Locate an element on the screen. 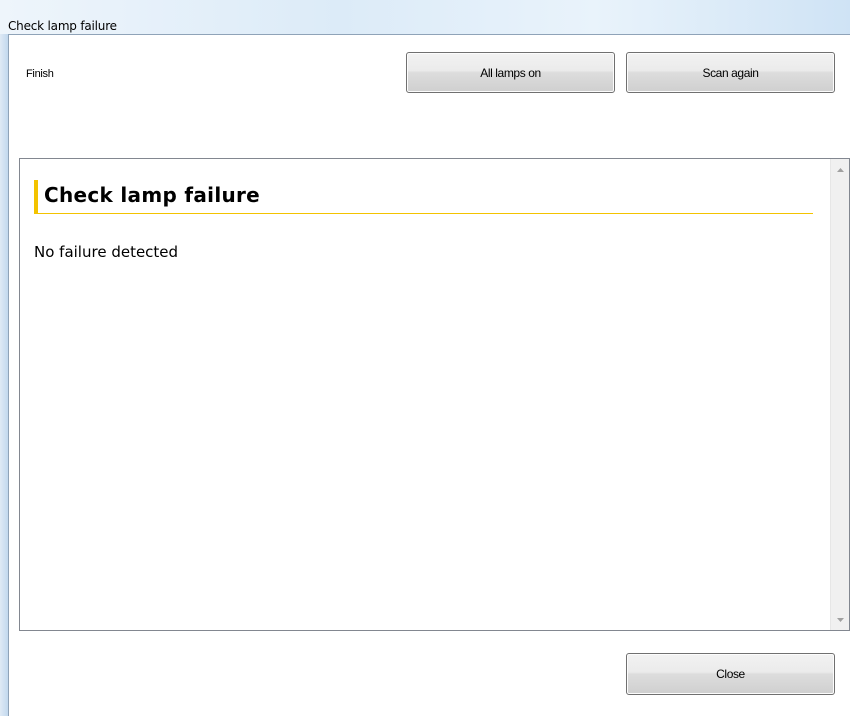  finish-label: Finish is located at coordinates (40, 74).